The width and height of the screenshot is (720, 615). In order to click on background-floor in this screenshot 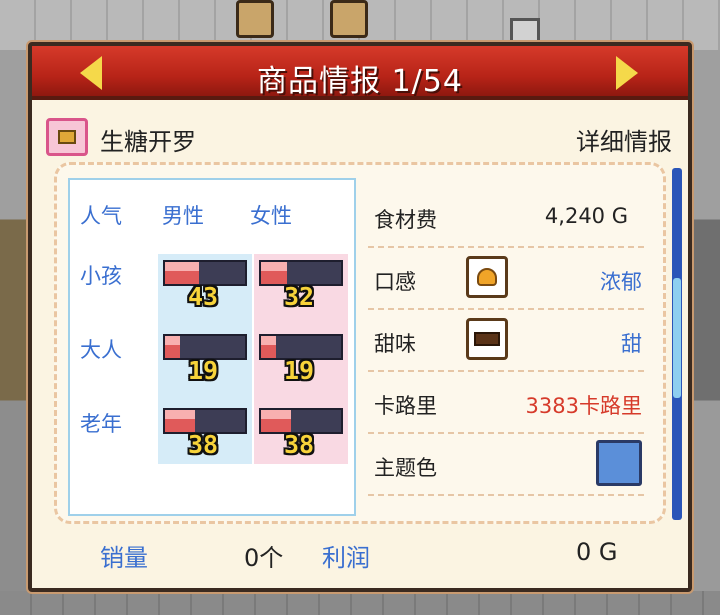, I will do `click(360, 603)`.